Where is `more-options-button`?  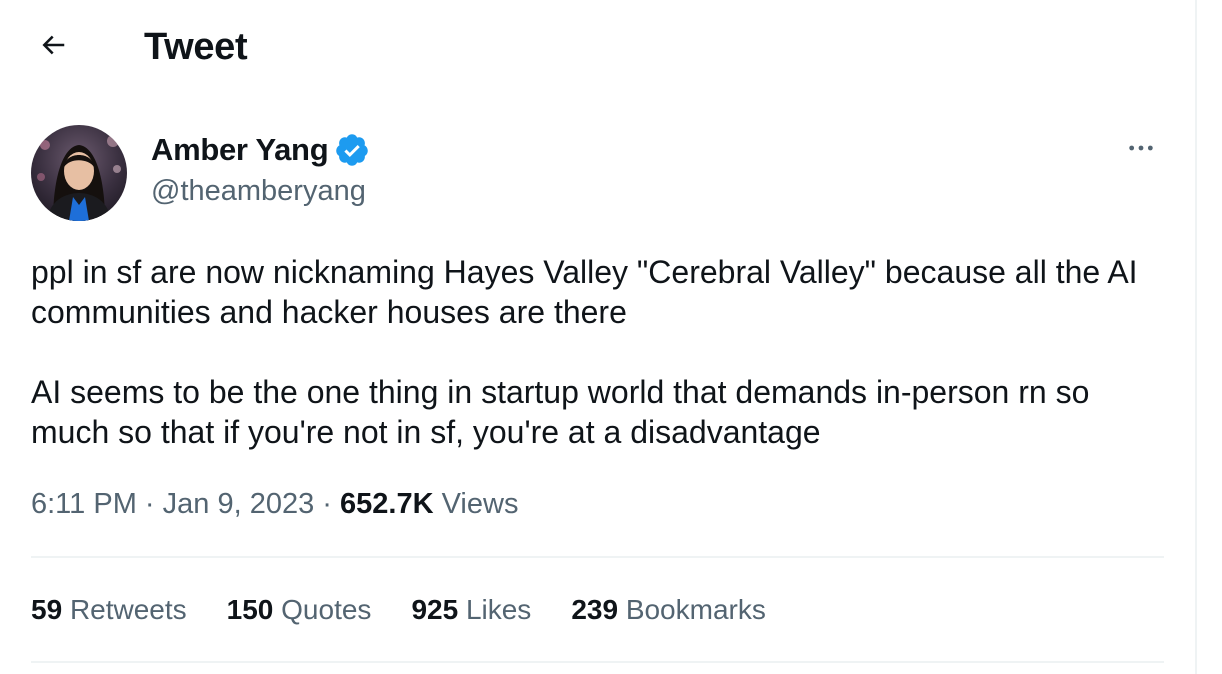 more-options-button is located at coordinates (1141, 150).